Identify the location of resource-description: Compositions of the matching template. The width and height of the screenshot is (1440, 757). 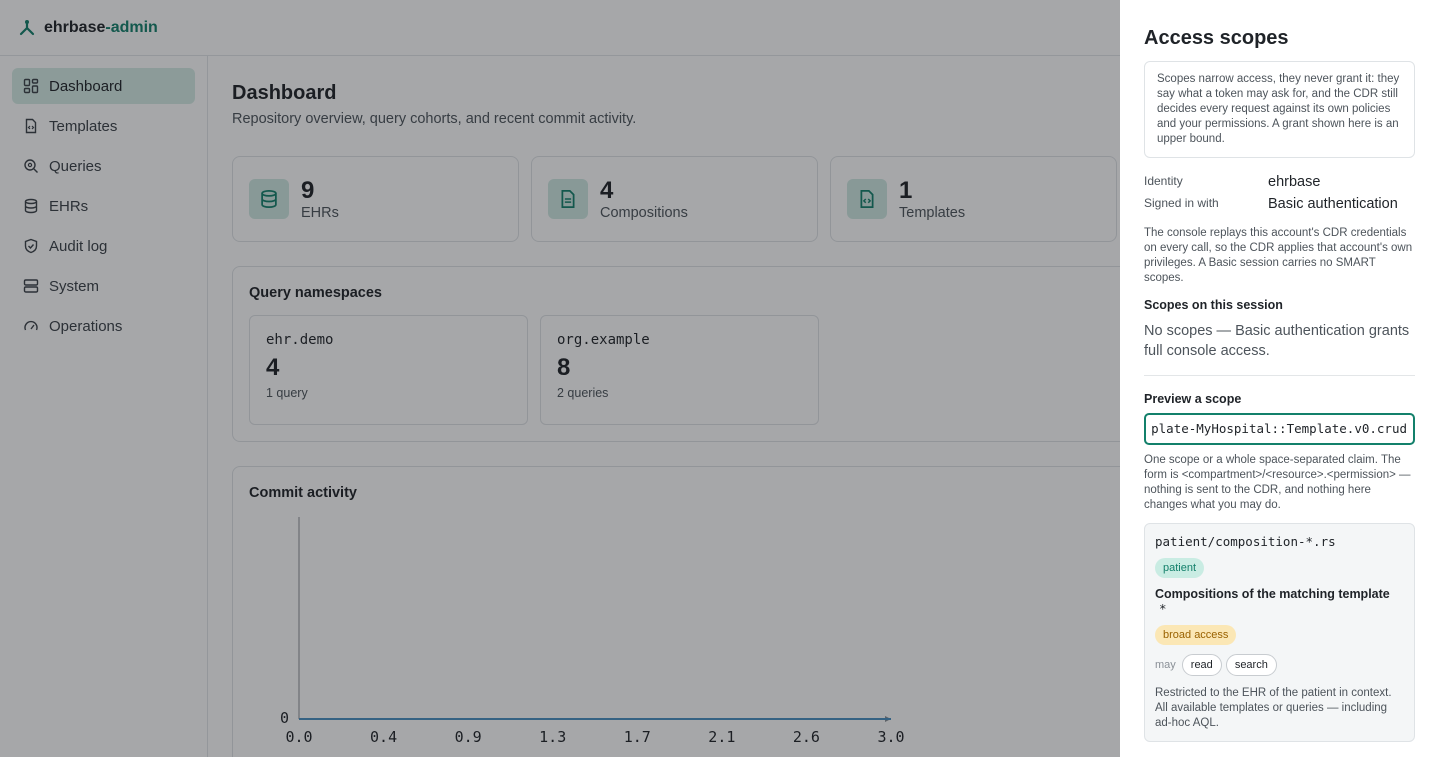
(1272, 594).